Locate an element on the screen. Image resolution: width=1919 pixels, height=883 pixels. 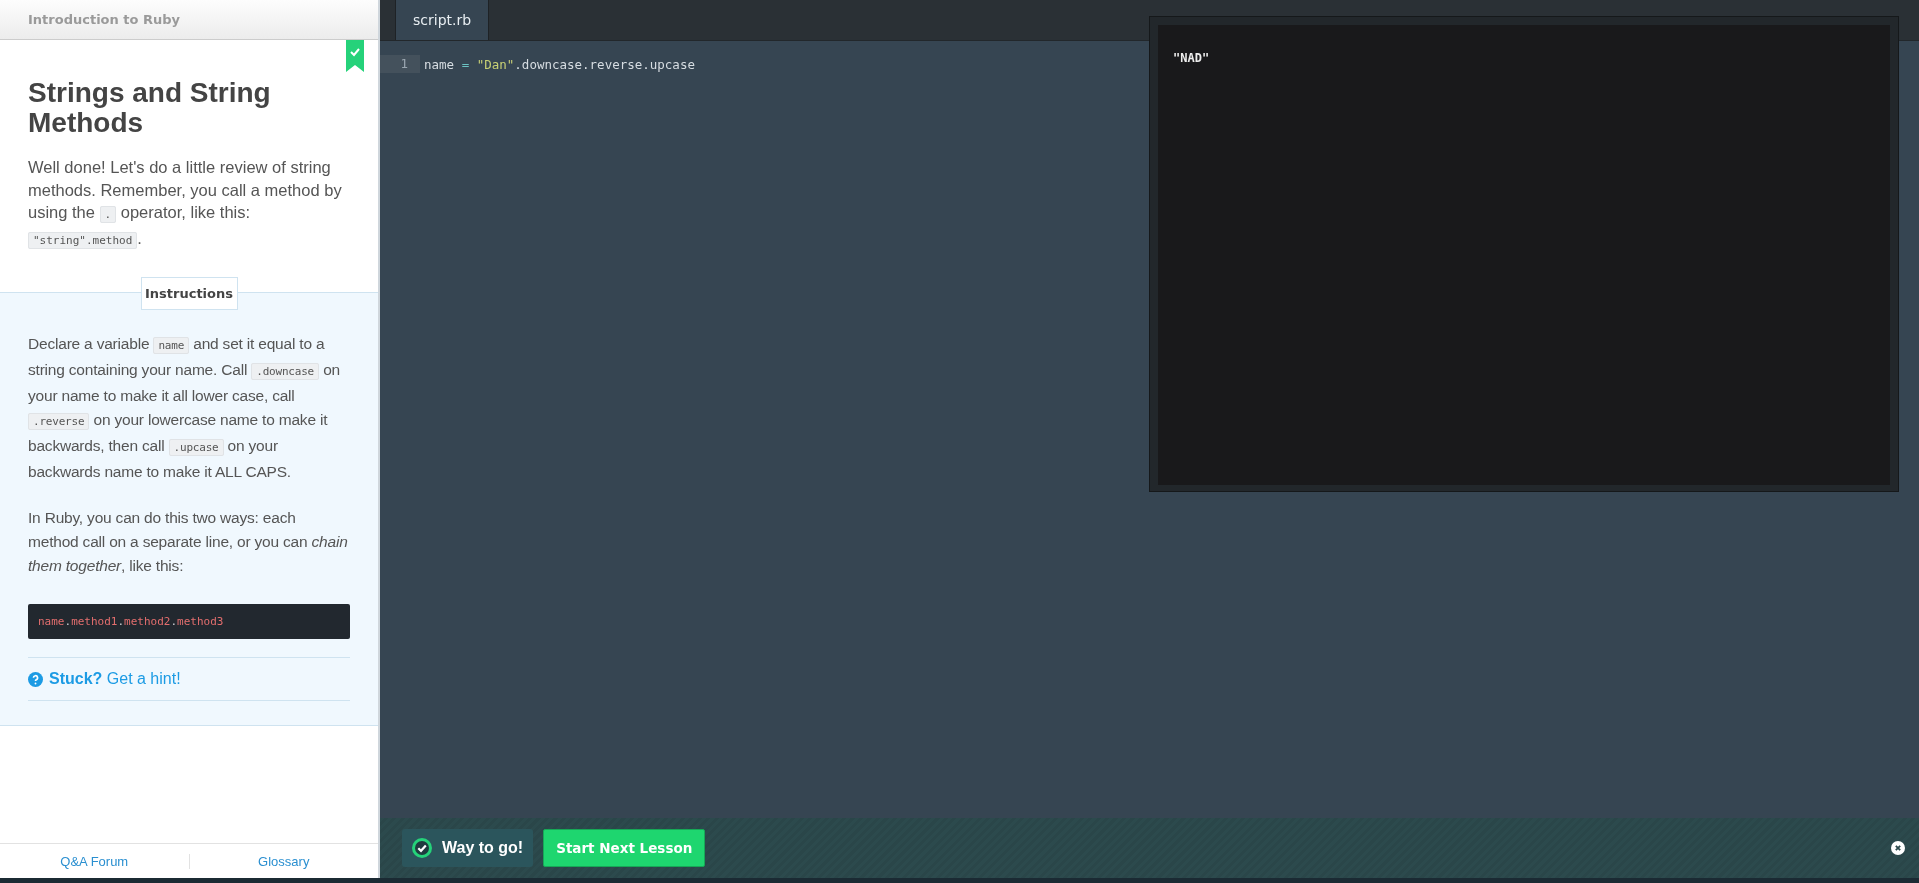
output-text: "NAD" is located at coordinates (1192, 58).